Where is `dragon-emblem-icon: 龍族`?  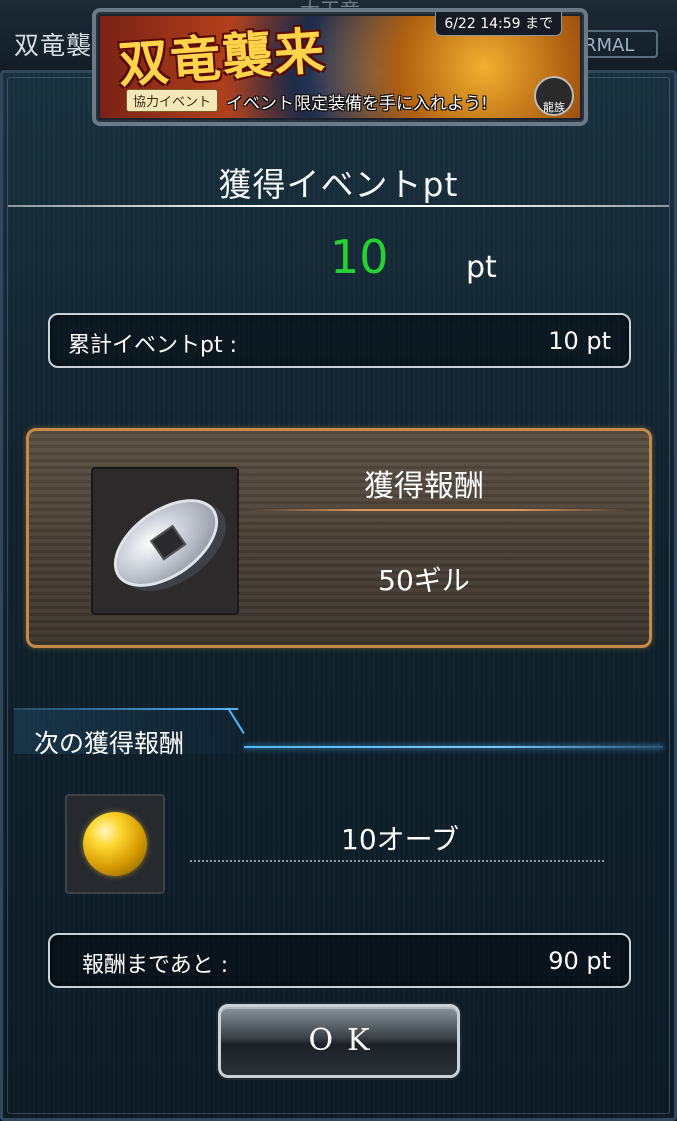 dragon-emblem-icon: 龍族 is located at coordinates (554, 96).